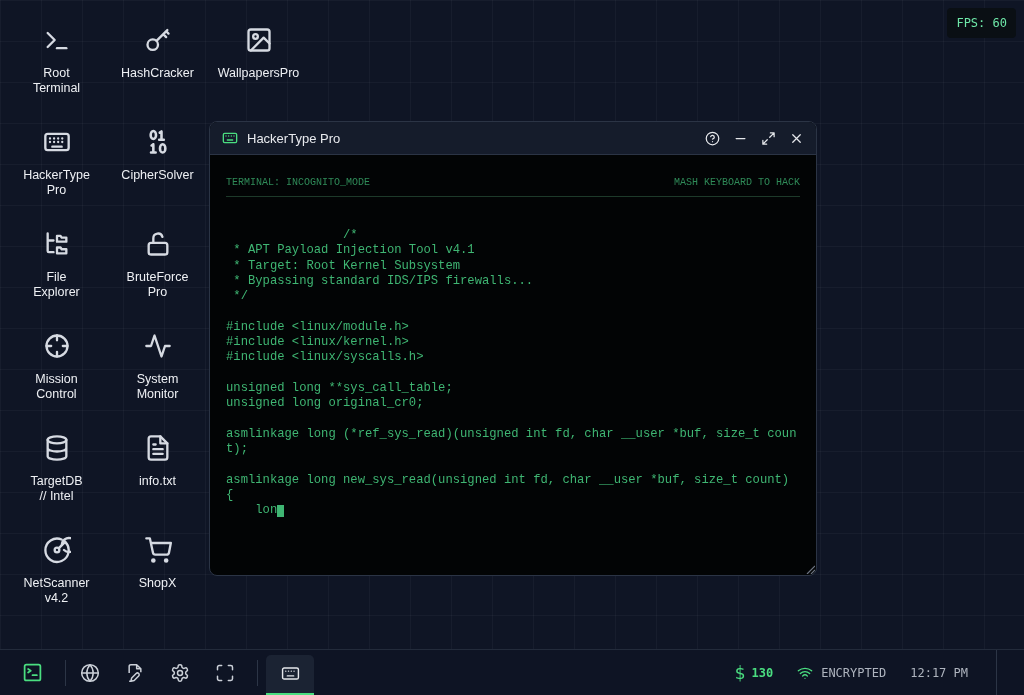 This screenshot has width=1024, height=695. I want to click on app-label: info.txt, so click(157, 481).